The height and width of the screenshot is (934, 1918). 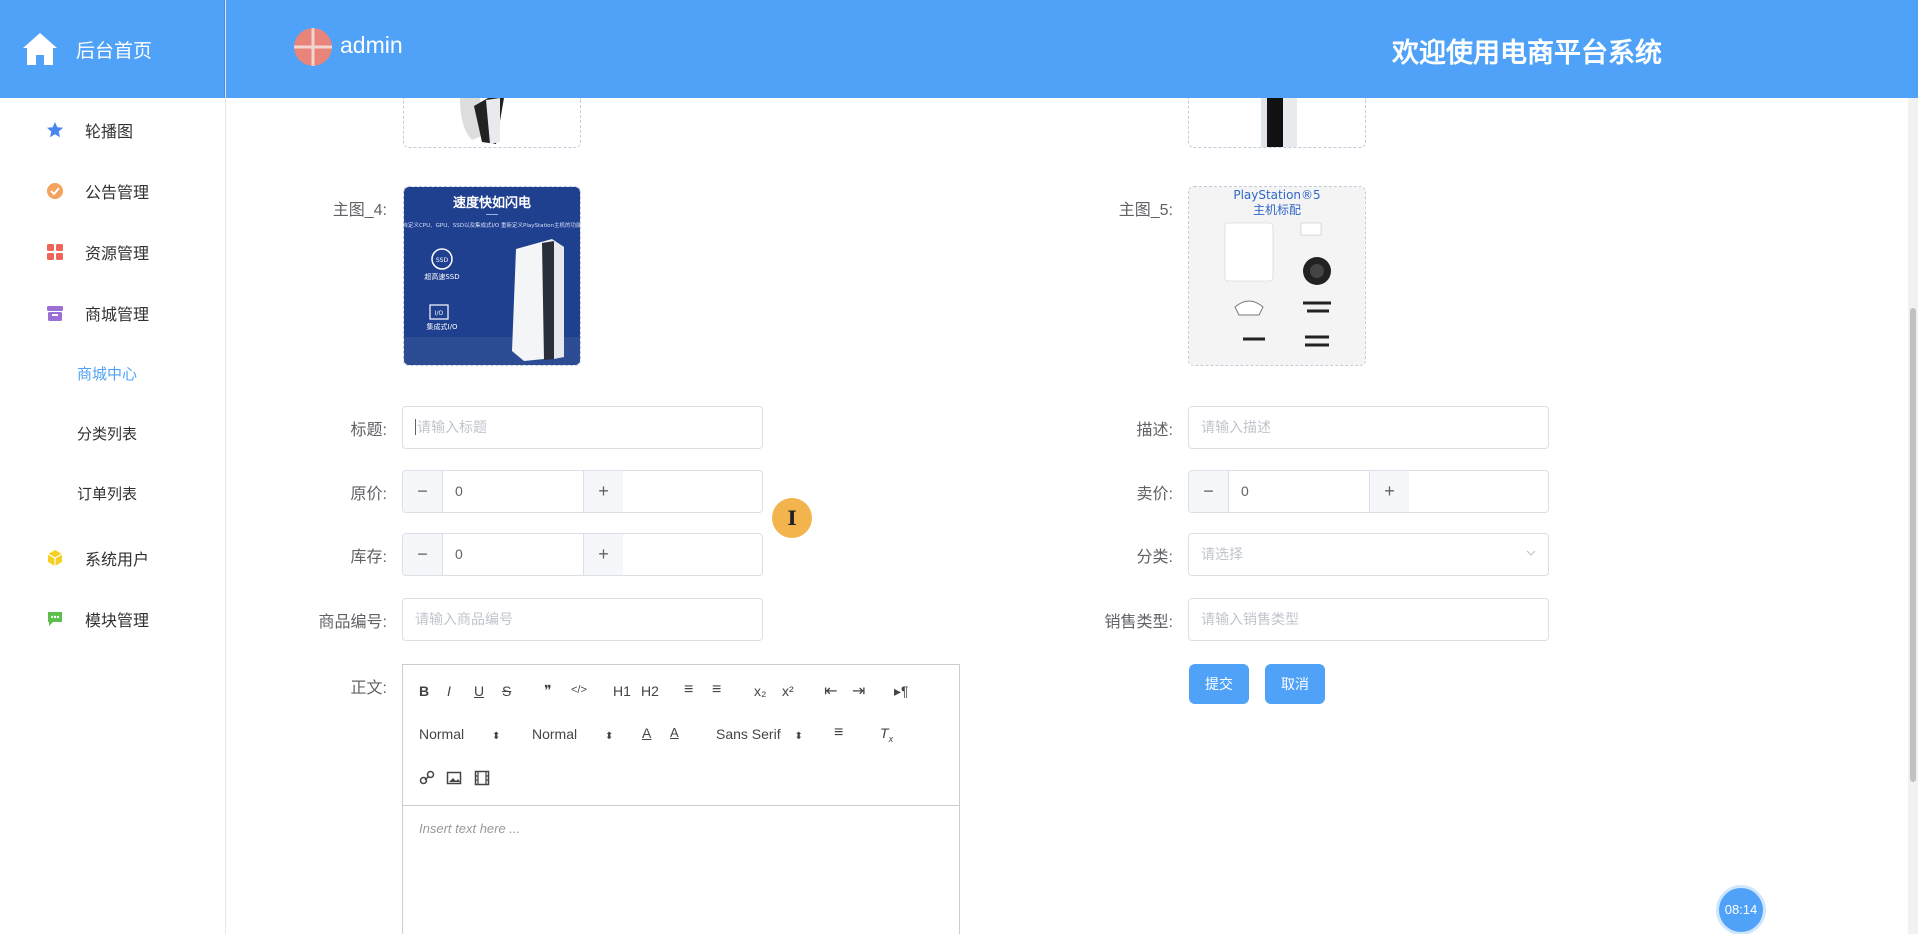 I want to click on price-minus-button: −, so click(x=423, y=491).